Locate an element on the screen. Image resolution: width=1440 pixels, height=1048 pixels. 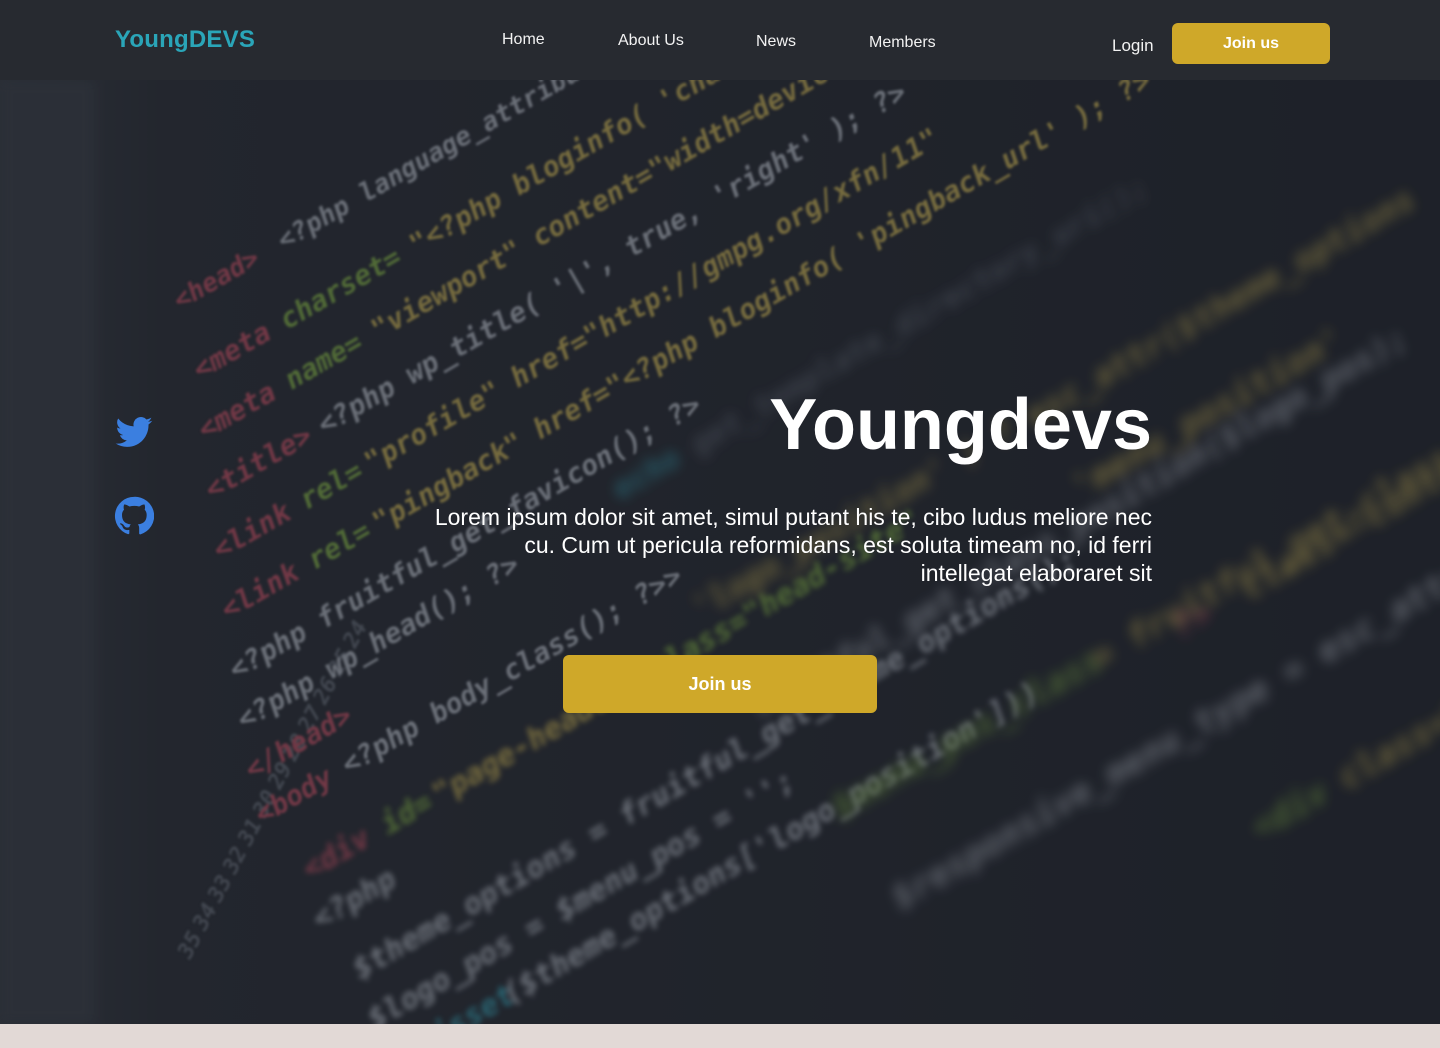
nav-join-button: Join us is located at coordinates (1251, 43).